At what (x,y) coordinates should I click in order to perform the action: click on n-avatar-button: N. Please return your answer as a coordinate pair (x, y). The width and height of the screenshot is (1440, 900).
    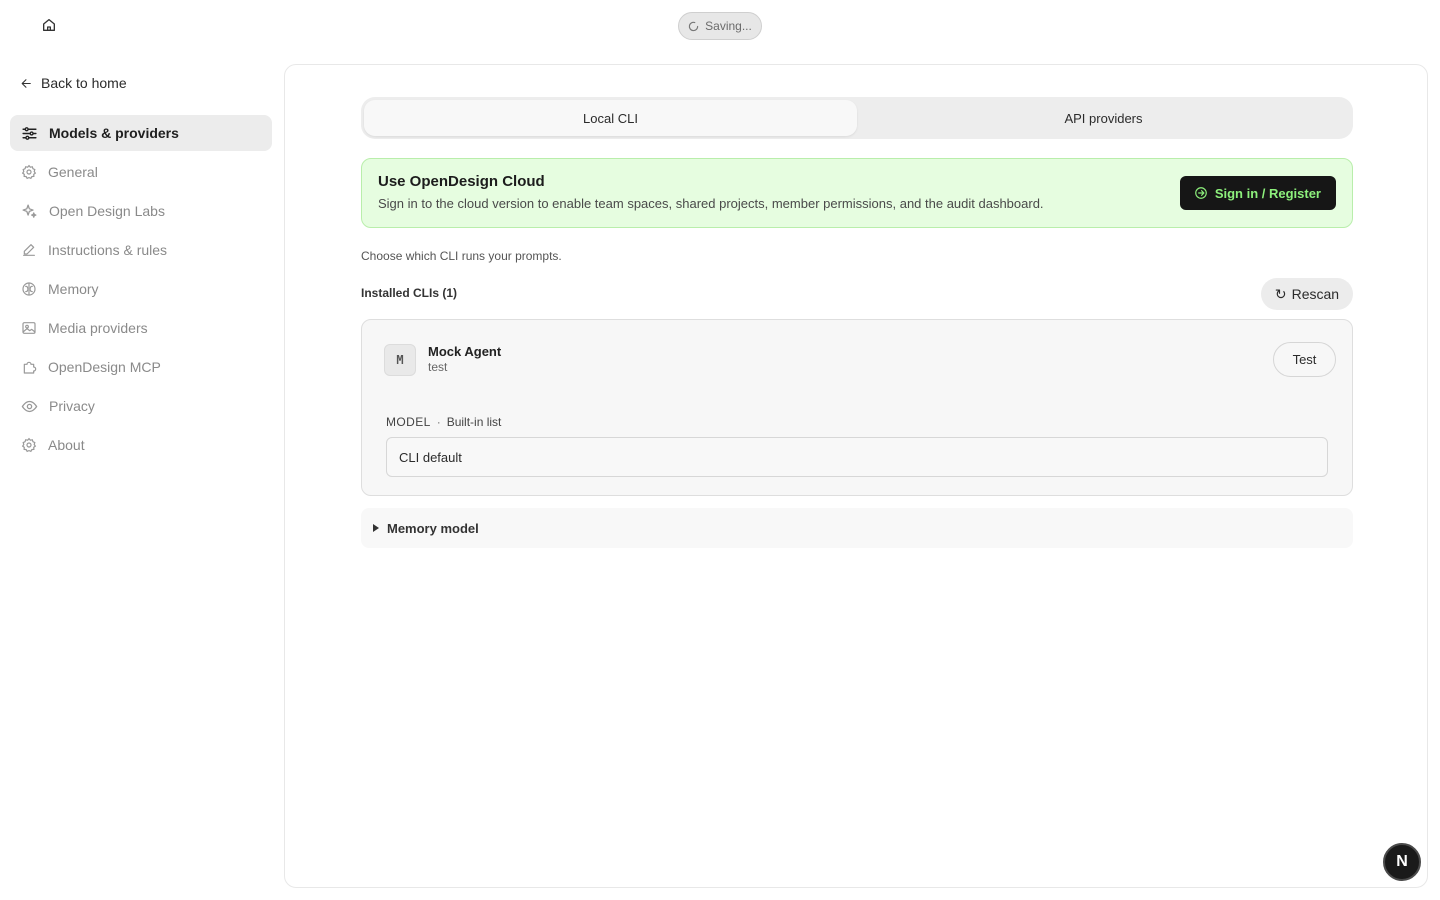
    Looking at the image, I should click on (1402, 862).